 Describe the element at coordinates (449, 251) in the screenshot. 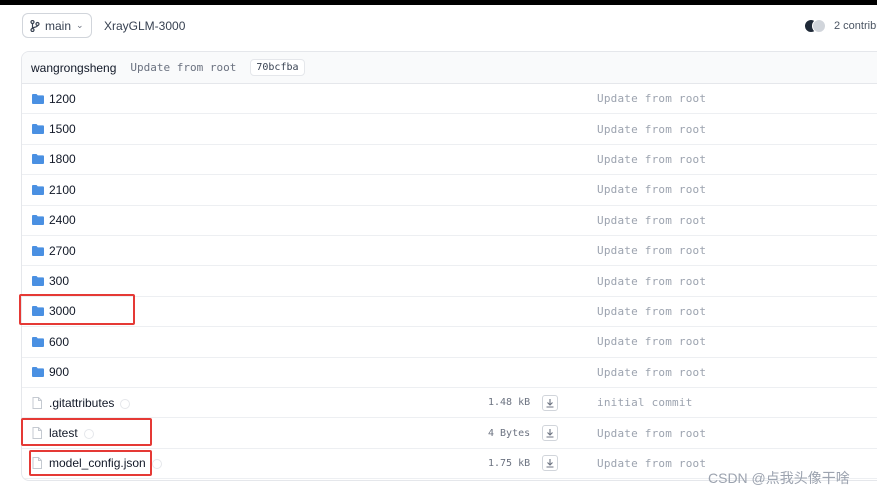

I see `table-row: 2700 Update from root` at that location.